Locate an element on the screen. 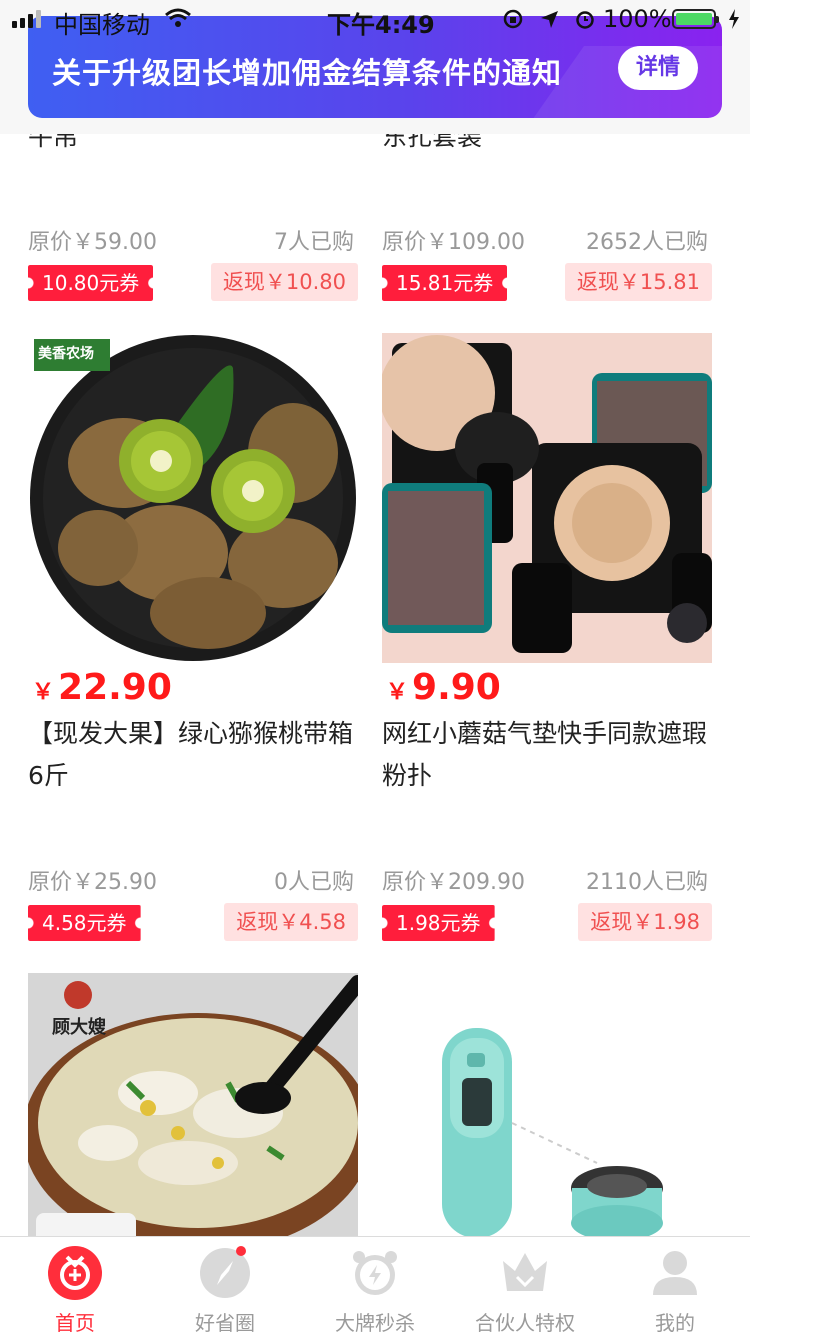 The height and width of the screenshot is (1336, 833). bottom-tab-bar: 首页 好省圈 大牌秒杀 合伙人特权 我的 is located at coordinates (375, 1285).